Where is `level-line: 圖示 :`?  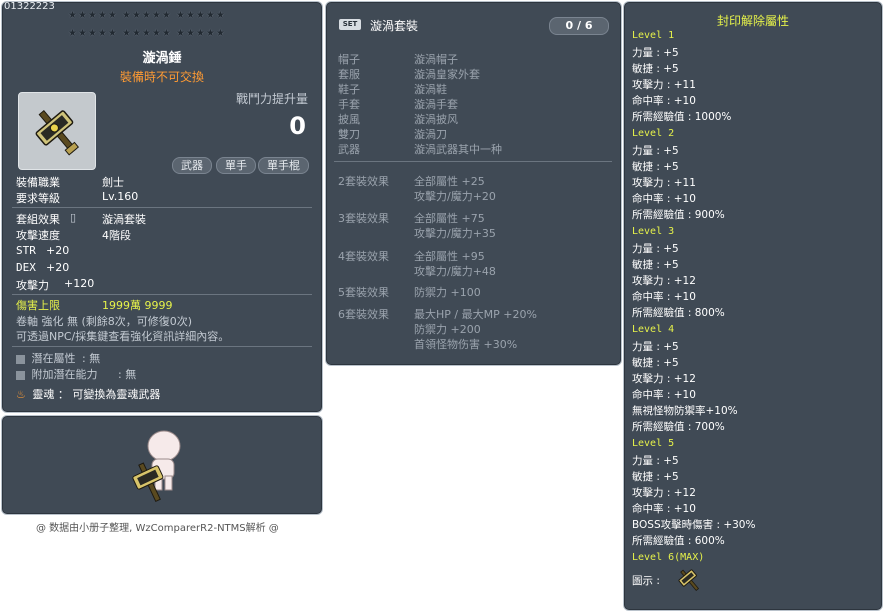 level-line: 圖示 : is located at coordinates (646, 581).